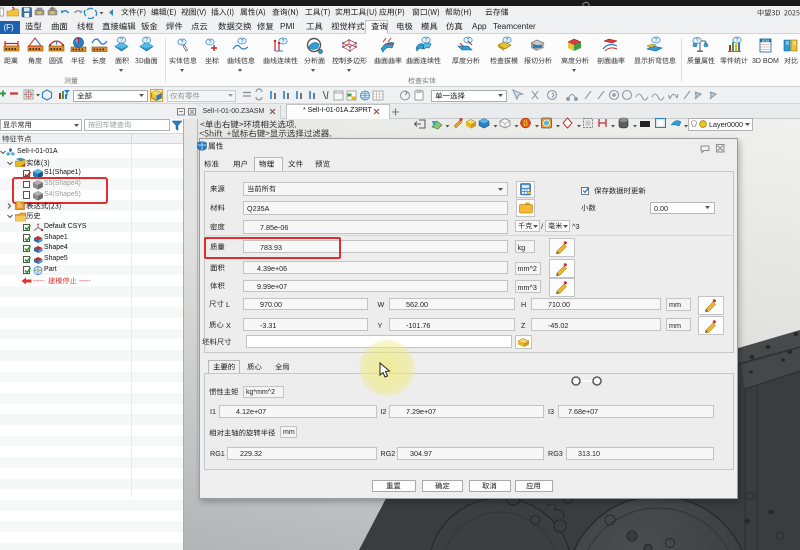 Image resolution: width=800 pixels, height=550 pixels. I want to click on svg-text: BOM, so click(765, 41).